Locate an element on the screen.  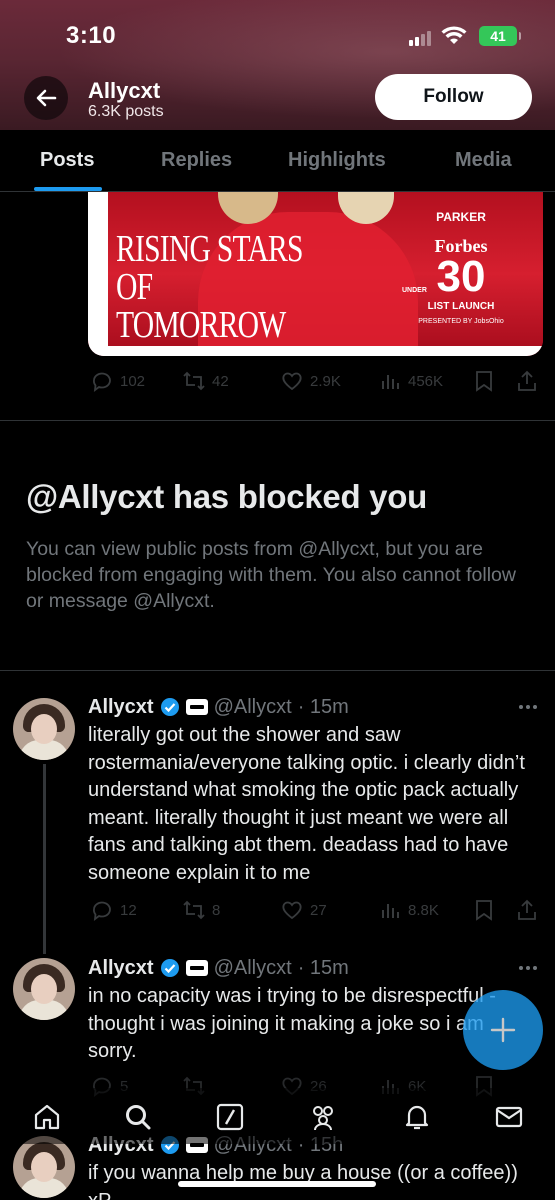
battery-level: 41 is located at coordinates (498, 36).